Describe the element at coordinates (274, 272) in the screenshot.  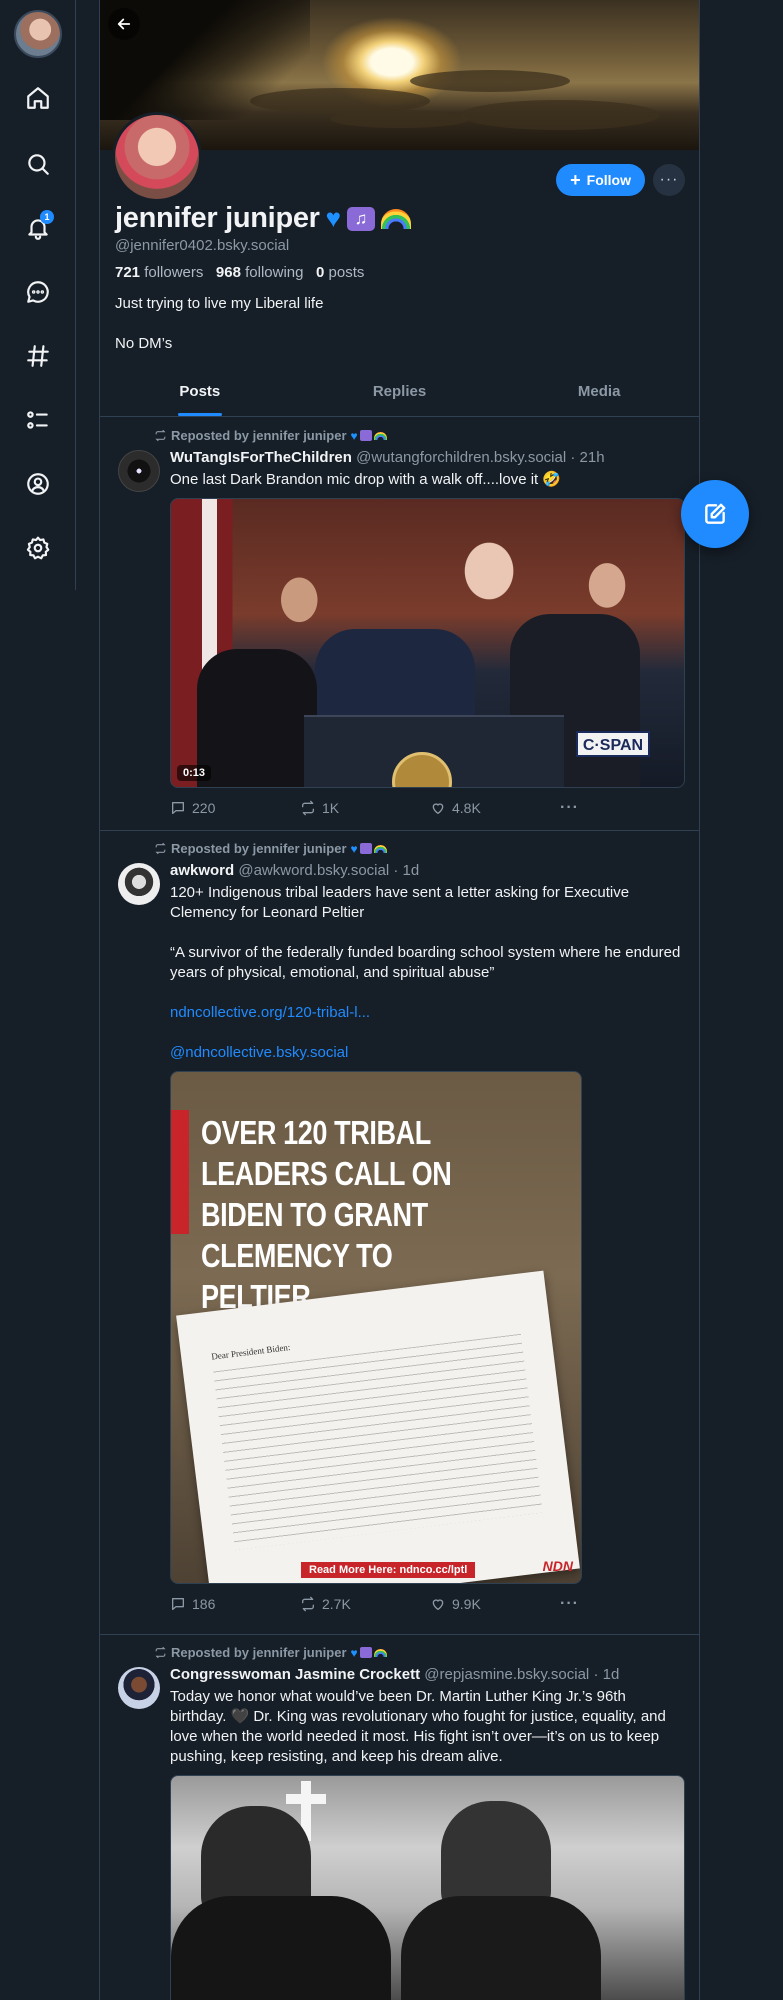
I see `following-label: following` at that location.